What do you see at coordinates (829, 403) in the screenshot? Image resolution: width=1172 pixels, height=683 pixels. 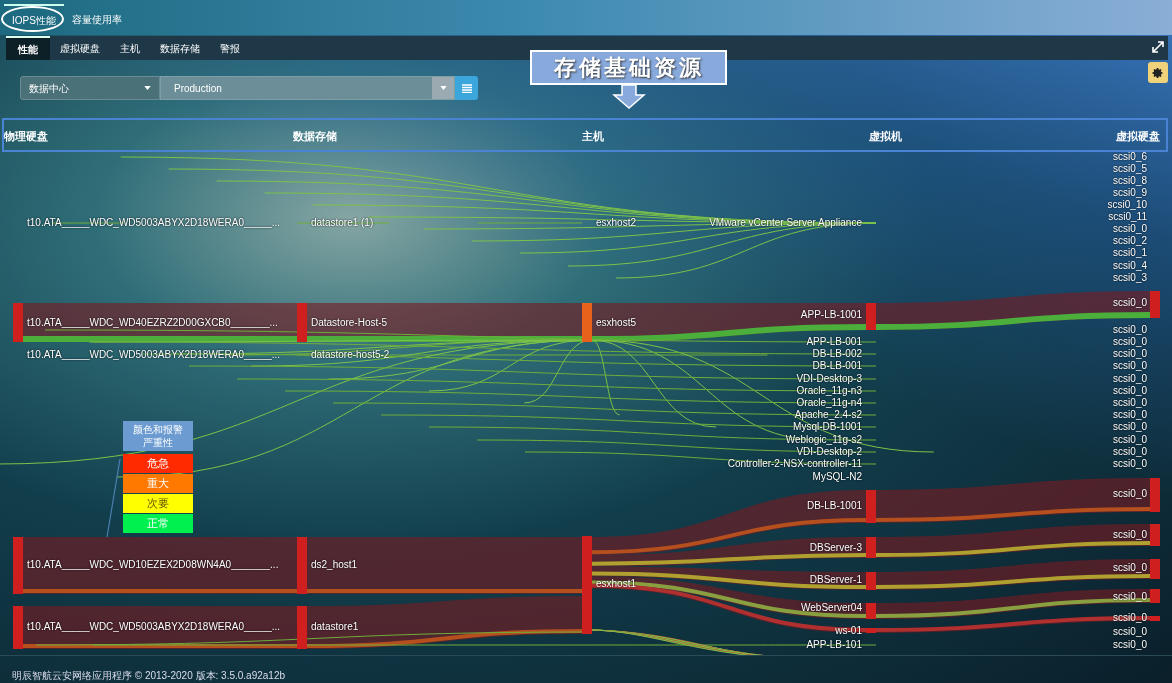 I see `node-label: Oracle_11g-n4` at bounding box center [829, 403].